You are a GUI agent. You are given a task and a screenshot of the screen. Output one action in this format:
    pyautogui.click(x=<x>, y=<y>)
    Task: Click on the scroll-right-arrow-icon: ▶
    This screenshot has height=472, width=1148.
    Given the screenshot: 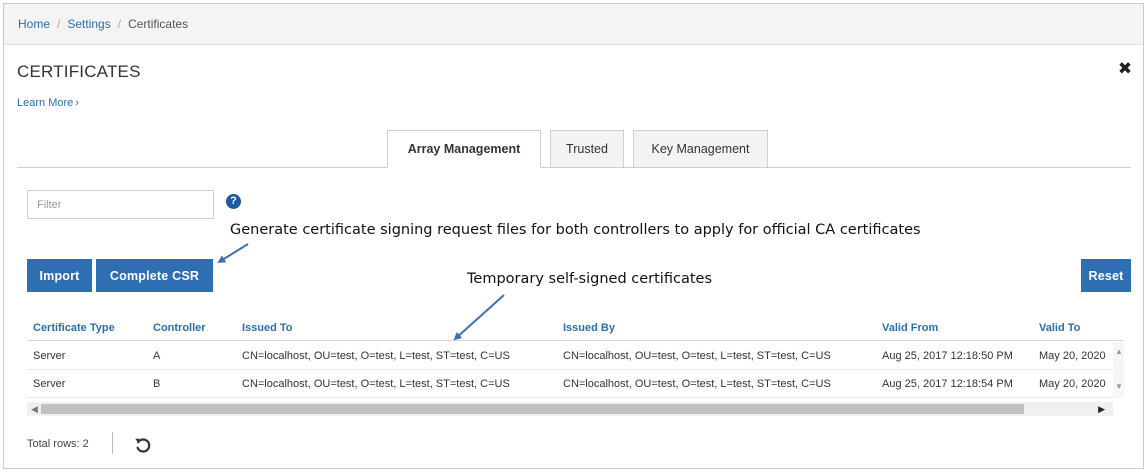 What is the action you would take?
    pyautogui.click(x=1101, y=409)
    